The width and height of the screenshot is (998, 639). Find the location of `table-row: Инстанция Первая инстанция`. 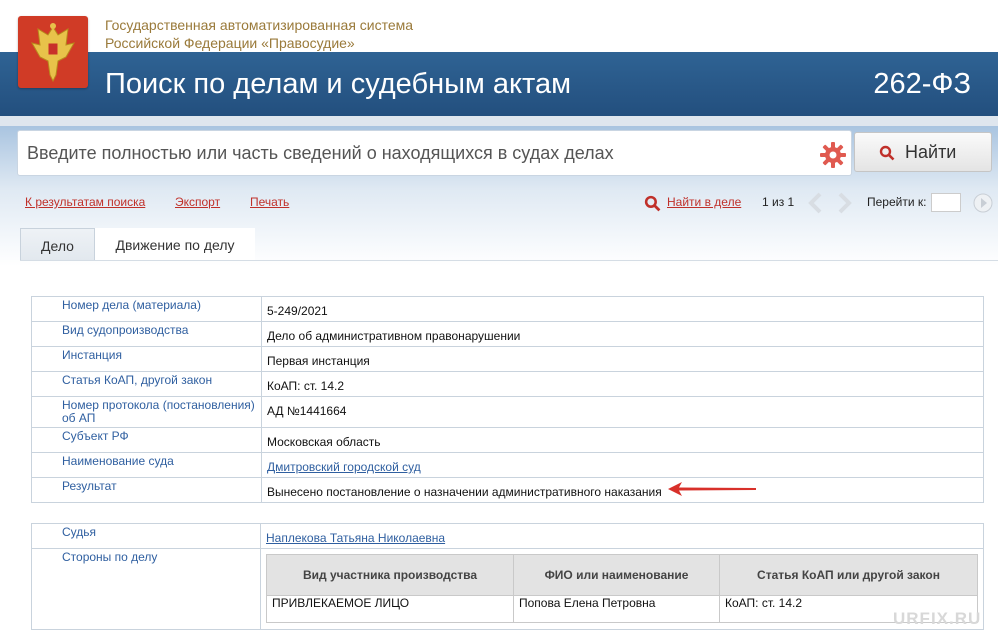

table-row: Инстанция Первая инстанция is located at coordinates (507, 359).